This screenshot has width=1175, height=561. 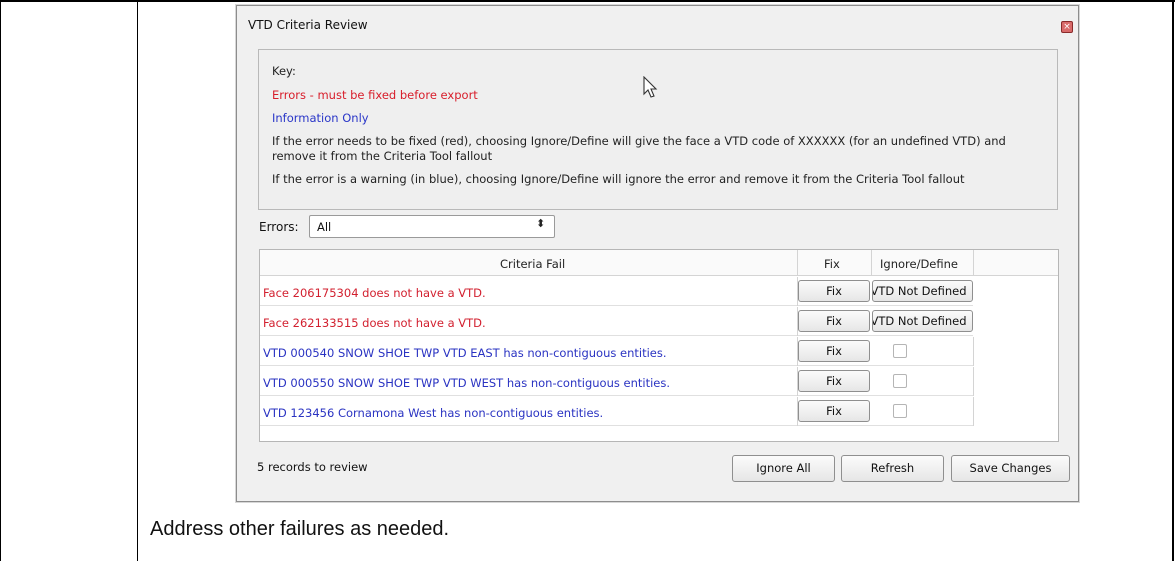 I want to click on grid-header: Criteria Fail Fix Ignore/Define, so click(x=659, y=263).